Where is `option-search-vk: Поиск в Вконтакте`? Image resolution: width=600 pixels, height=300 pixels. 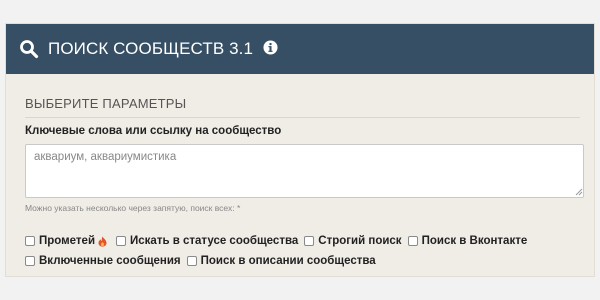
option-search-vk: Поиск в Вконтакте is located at coordinates (467, 241).